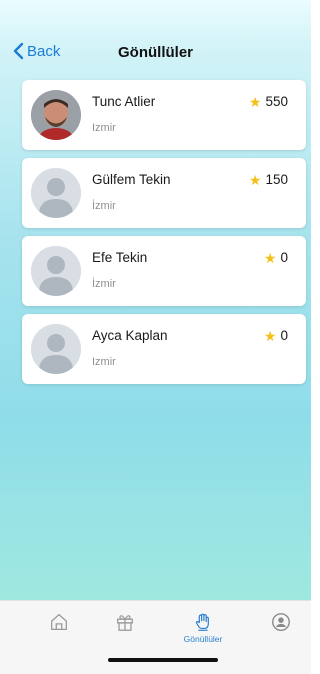 This screenshot has height=674, width=320. I want to click on volunteer-card: Tunc Atlier Izmir ★ 550, so click(164, 115).